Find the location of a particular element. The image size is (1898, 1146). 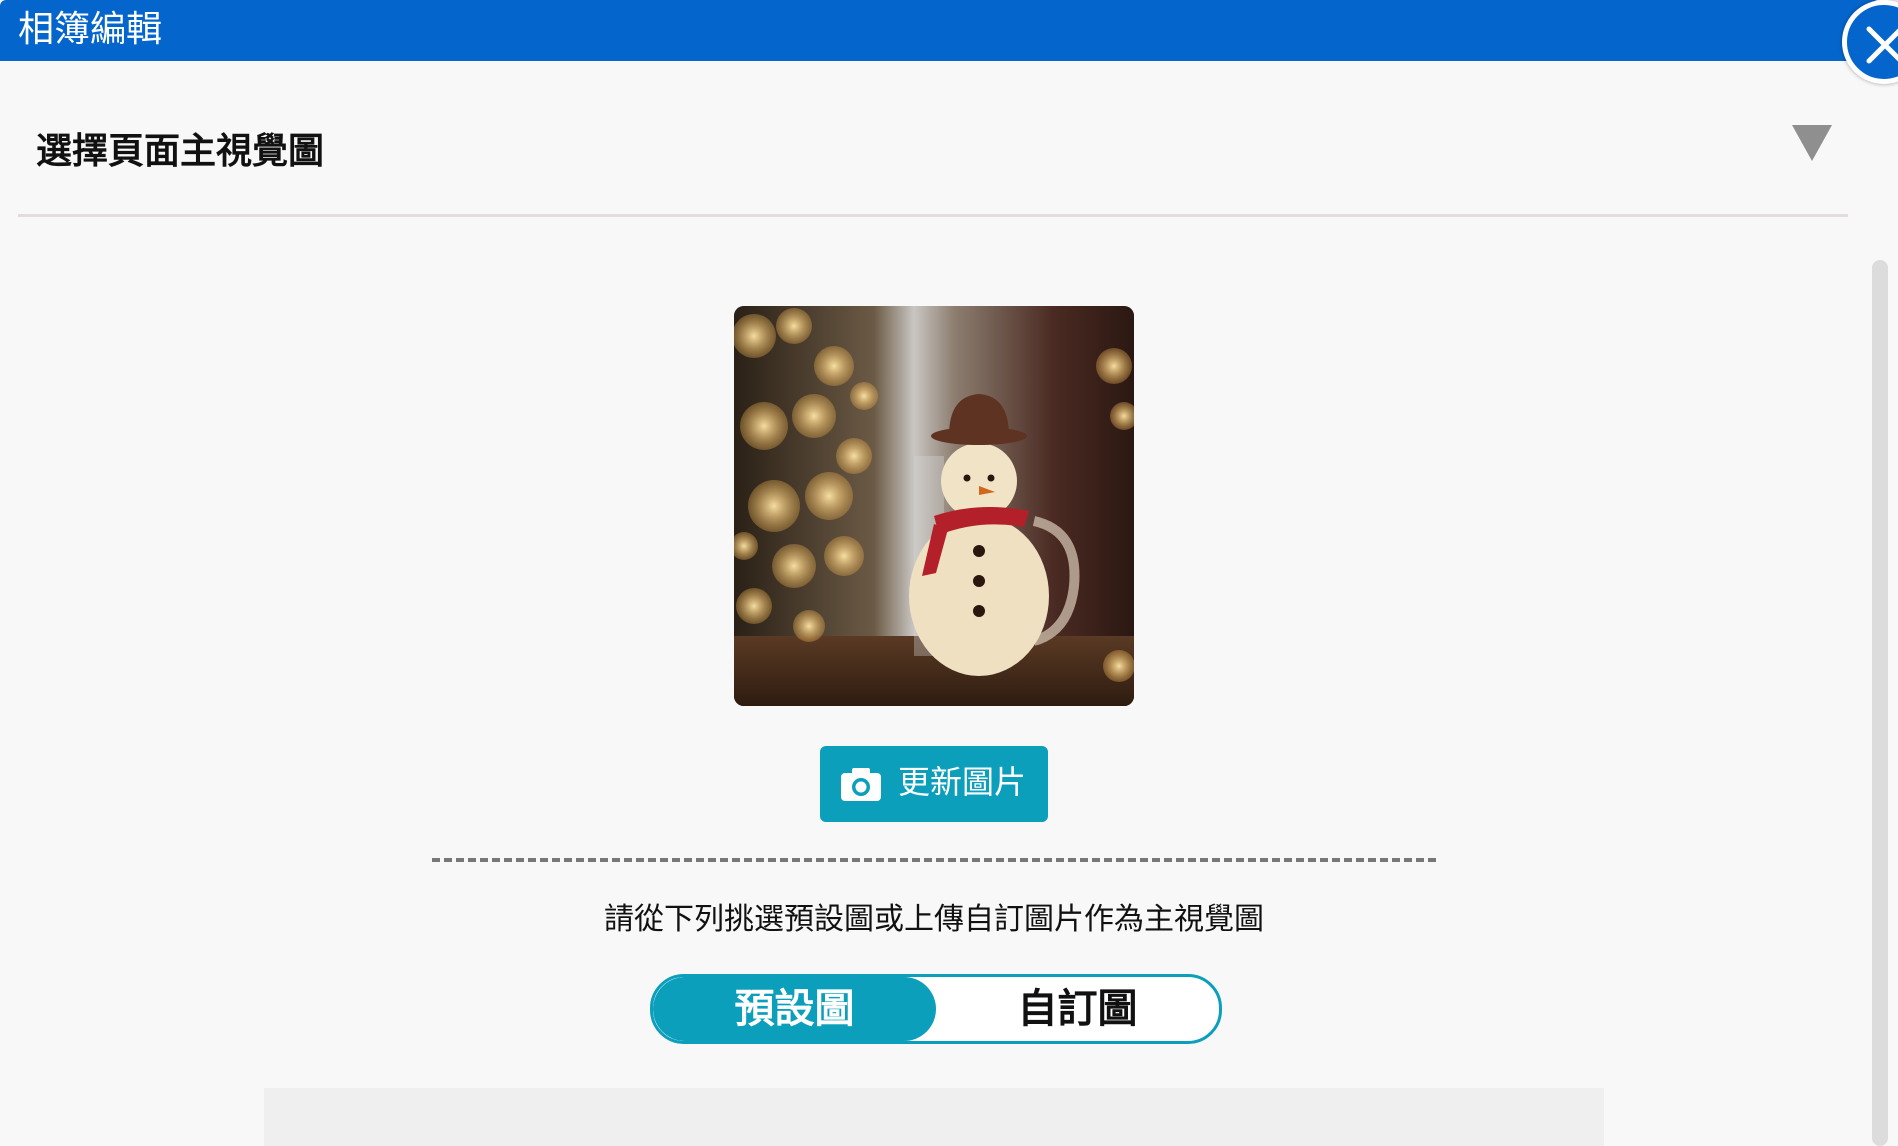

camera-icon is located at coordinates (861, 784).